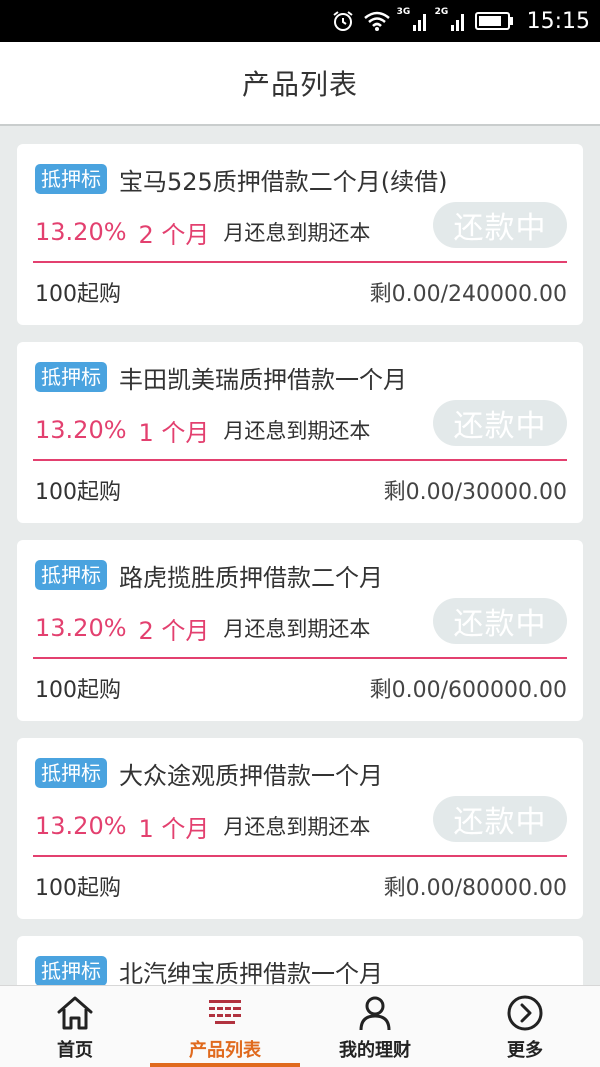  I want to click on nav-item-my-finance: 我的理财, so click(375, 1026).